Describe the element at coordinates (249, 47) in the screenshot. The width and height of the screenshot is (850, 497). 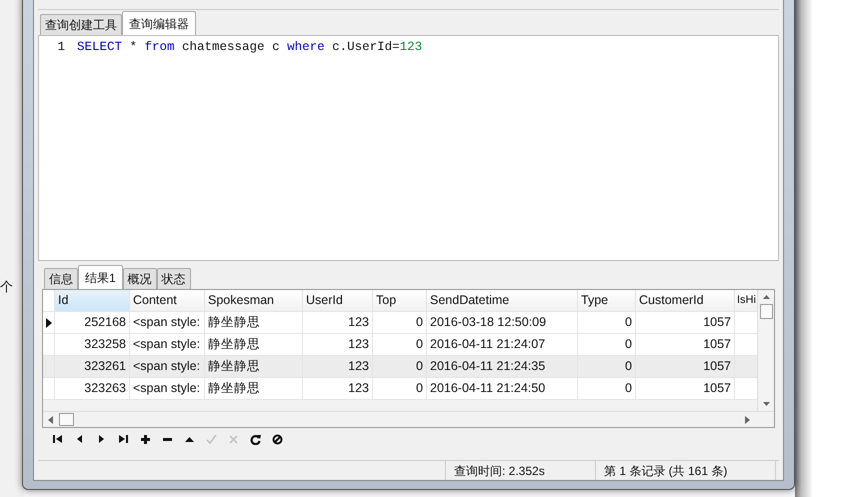
I see `code-line: SELECT * from chatmessage c where c.UserId=123` at that location.